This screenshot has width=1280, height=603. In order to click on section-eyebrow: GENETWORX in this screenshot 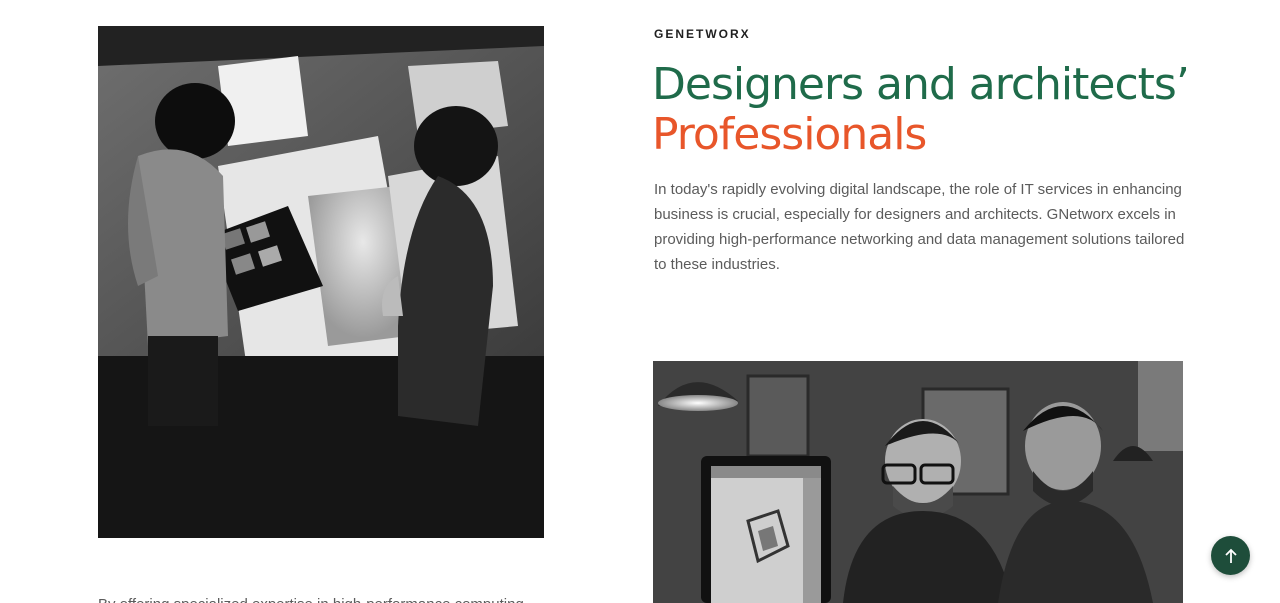, I will do `click(702, 34)`.